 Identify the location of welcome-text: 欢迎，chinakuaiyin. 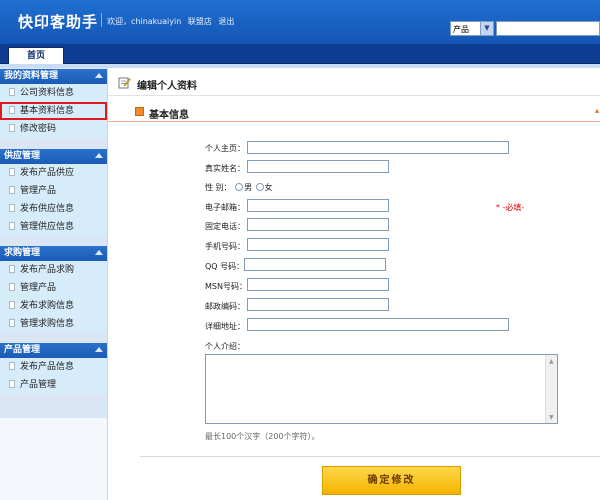
(144, 21).